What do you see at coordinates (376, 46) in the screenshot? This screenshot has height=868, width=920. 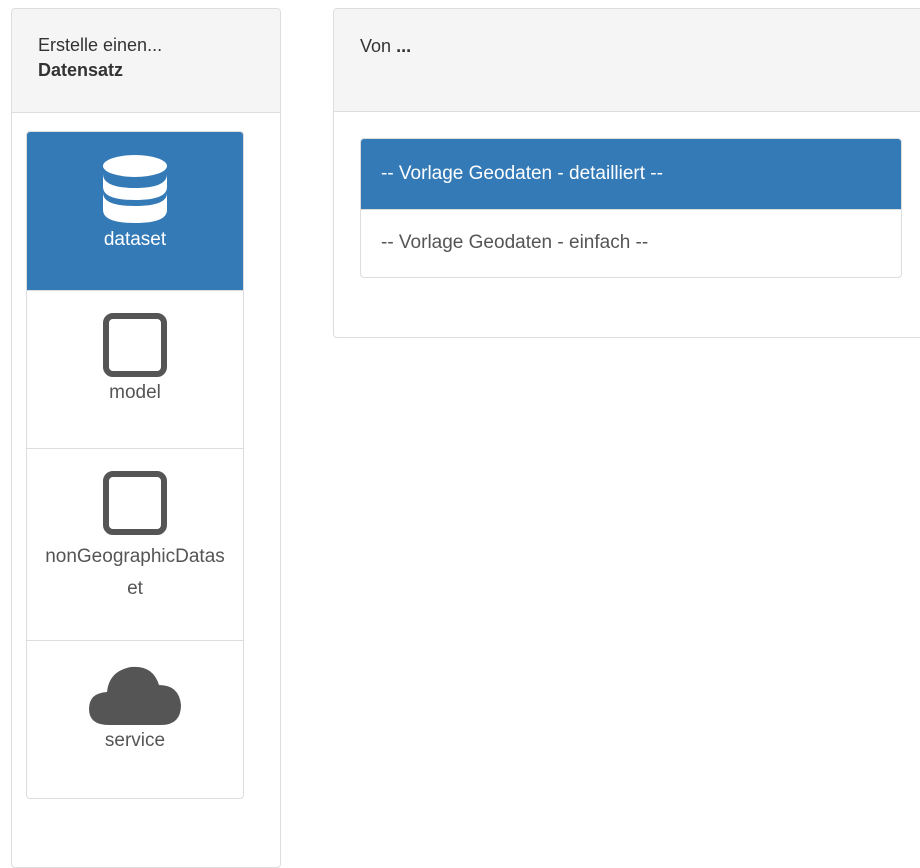 I see `from-heading-prefix: Von` at bounding box center [376, 46].